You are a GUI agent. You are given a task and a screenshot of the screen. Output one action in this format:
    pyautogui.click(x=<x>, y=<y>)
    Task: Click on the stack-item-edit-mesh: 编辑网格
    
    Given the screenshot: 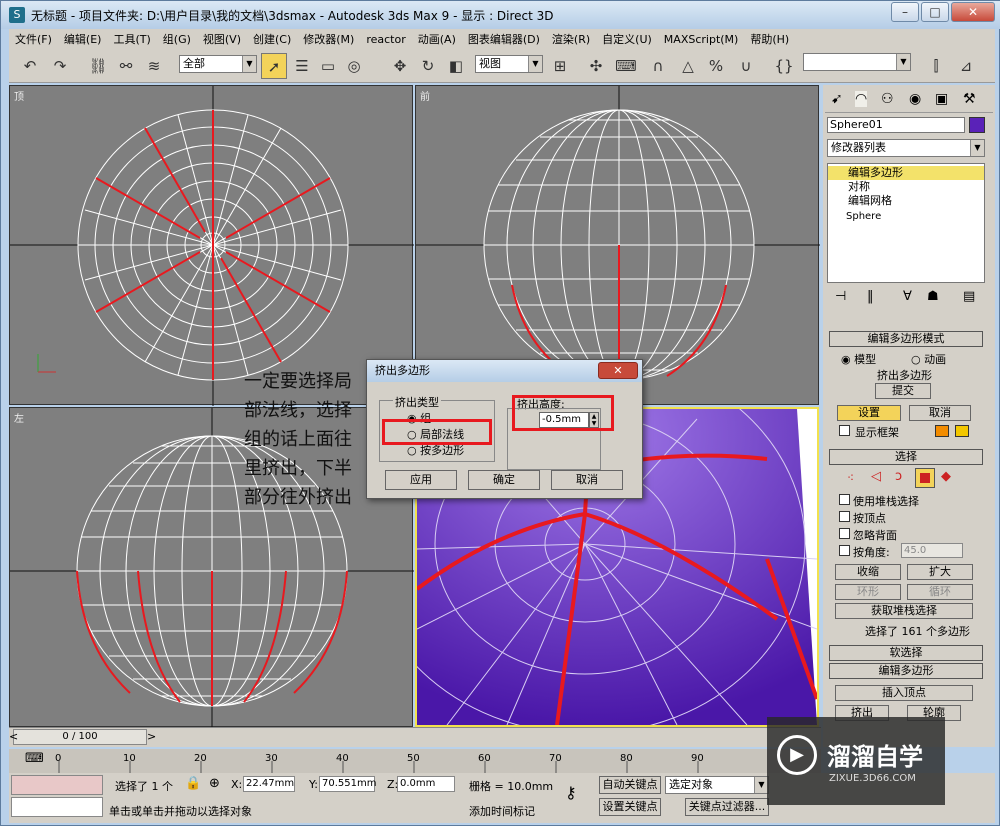 What is the action you would take?
    pyautogui.click(x=906, y=201)
    